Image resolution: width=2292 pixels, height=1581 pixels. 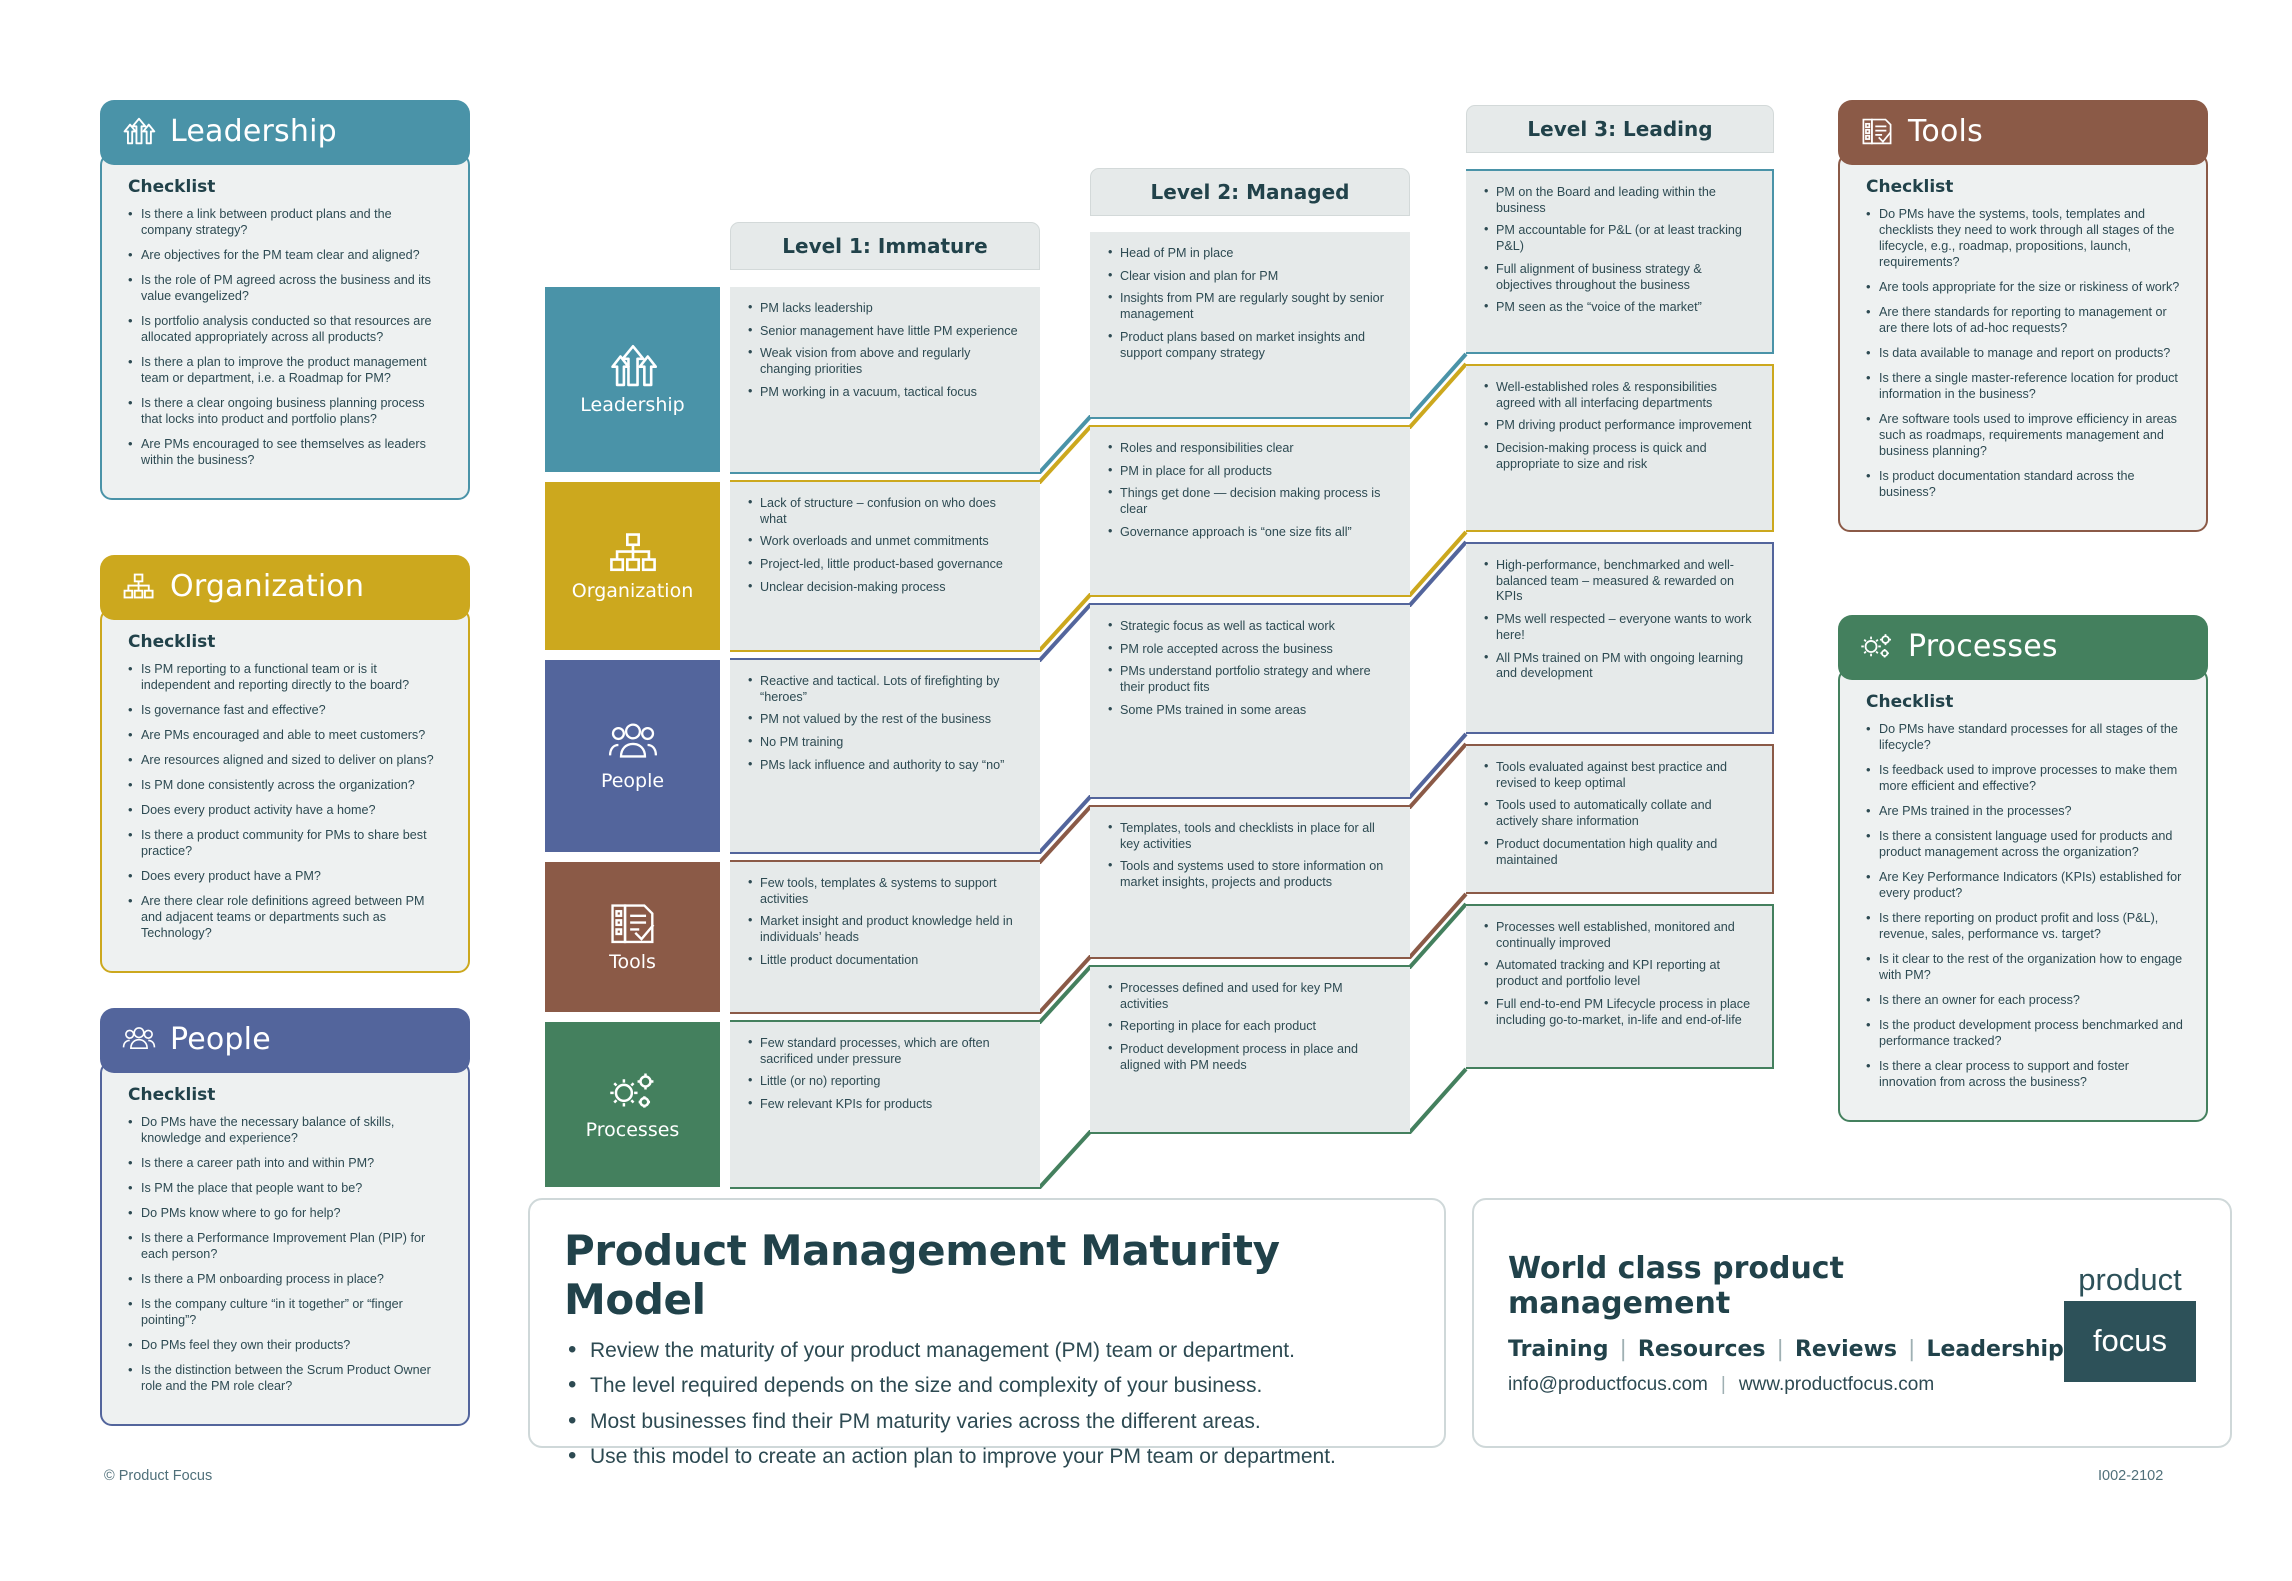 I want to click on level-header-label: Level 3: Leading, so click(x=1620, y=129).